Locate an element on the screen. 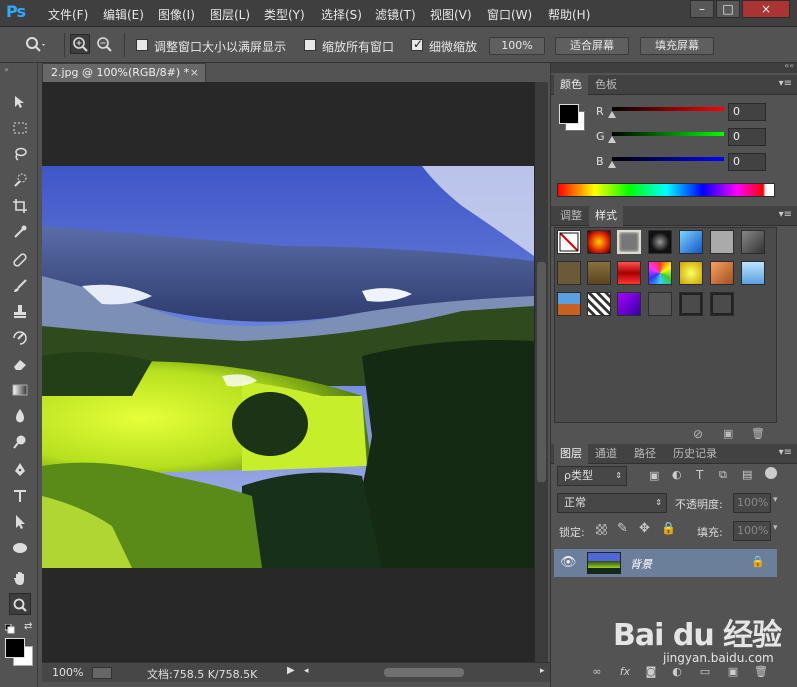  zoom-100-button: 100% is located at coordinates (517, 46).